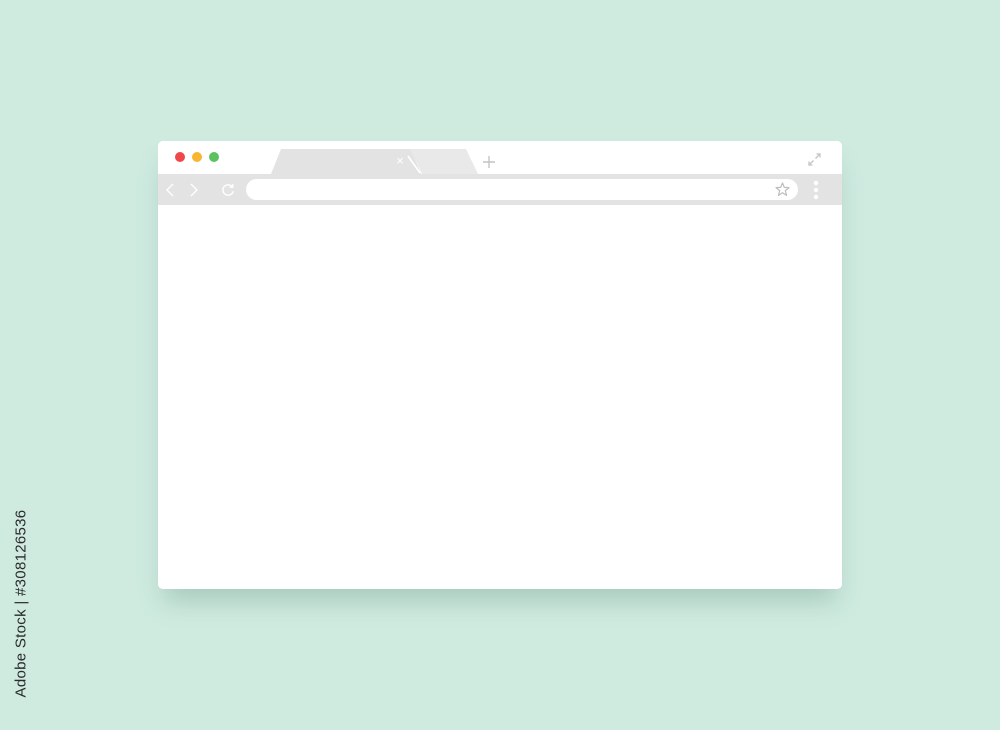 Image resolution: width=1000 pixels, height=730 pixels. Describe the element at coordinates (214, 157) in the screenshot. I see `maximize-window-button` at that location.